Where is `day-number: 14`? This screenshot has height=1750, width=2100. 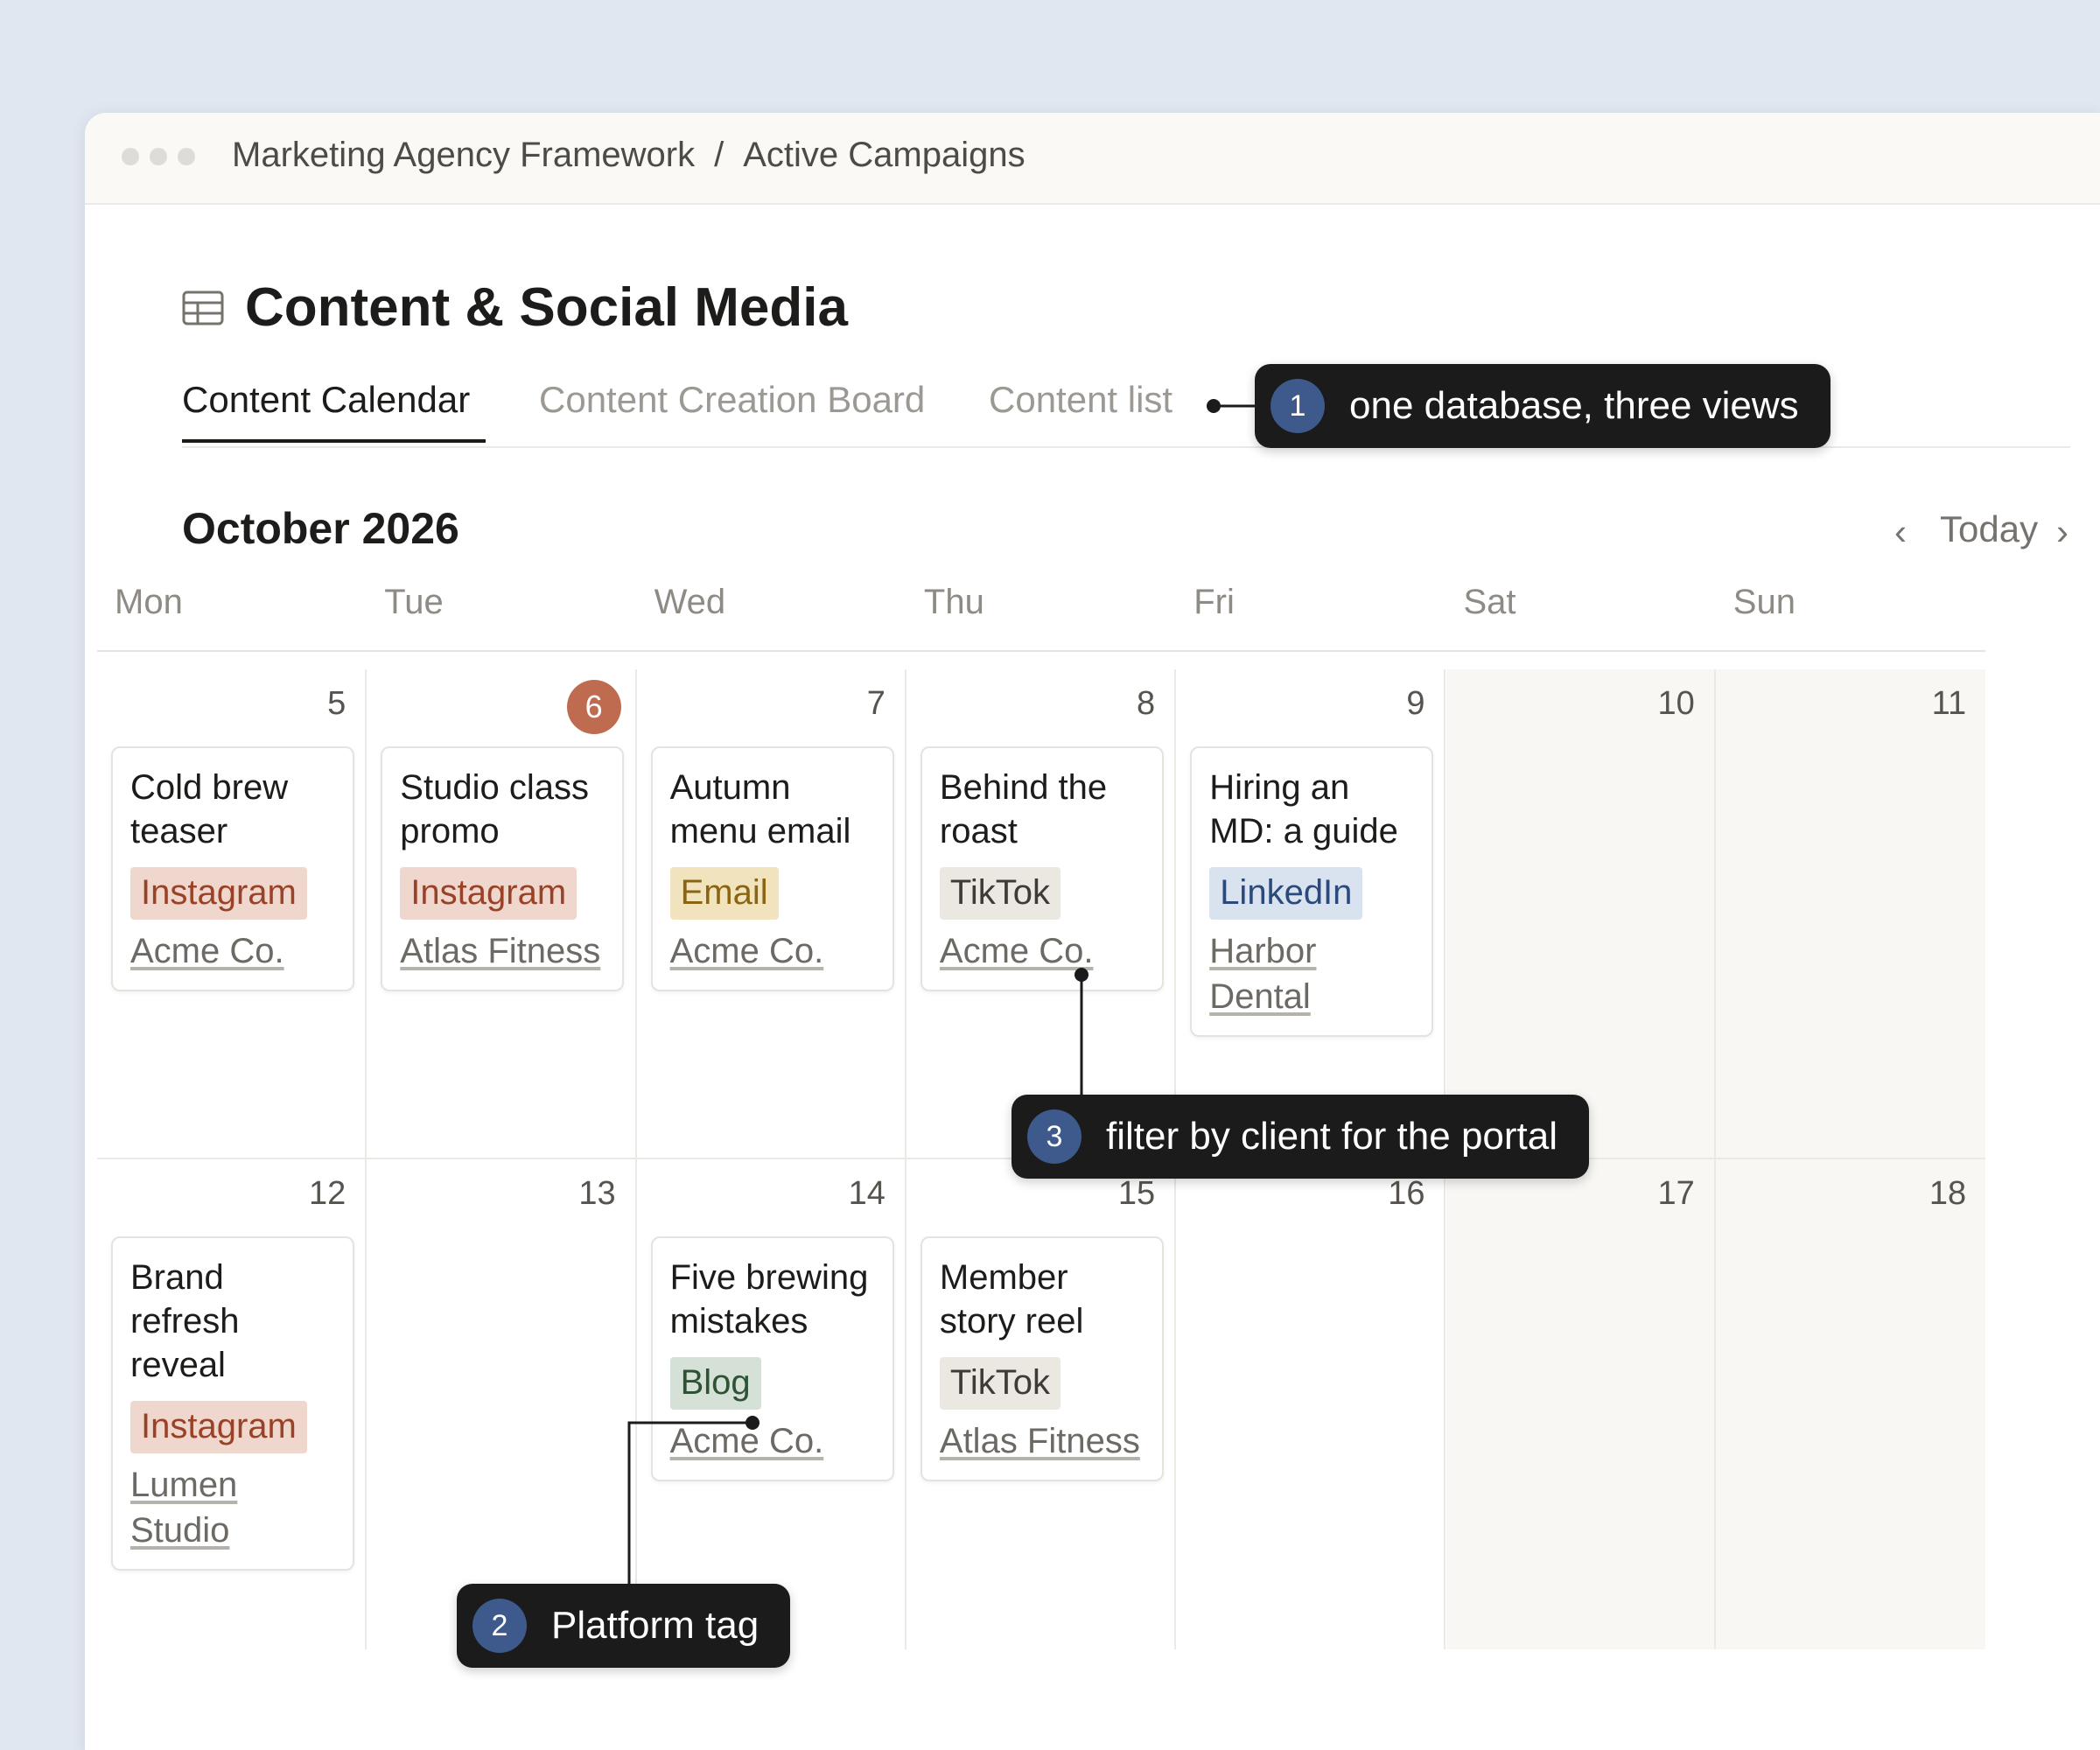 day-number: 14 is located at coordinates (867, 1193).